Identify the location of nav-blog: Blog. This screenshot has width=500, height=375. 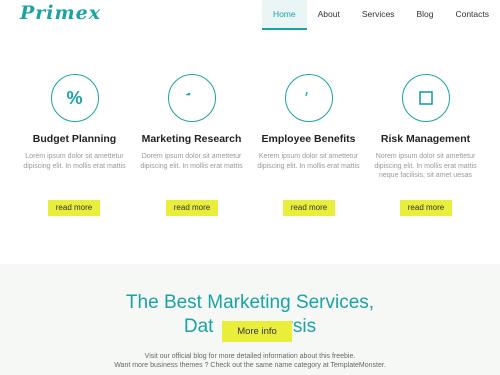
(424, 15).